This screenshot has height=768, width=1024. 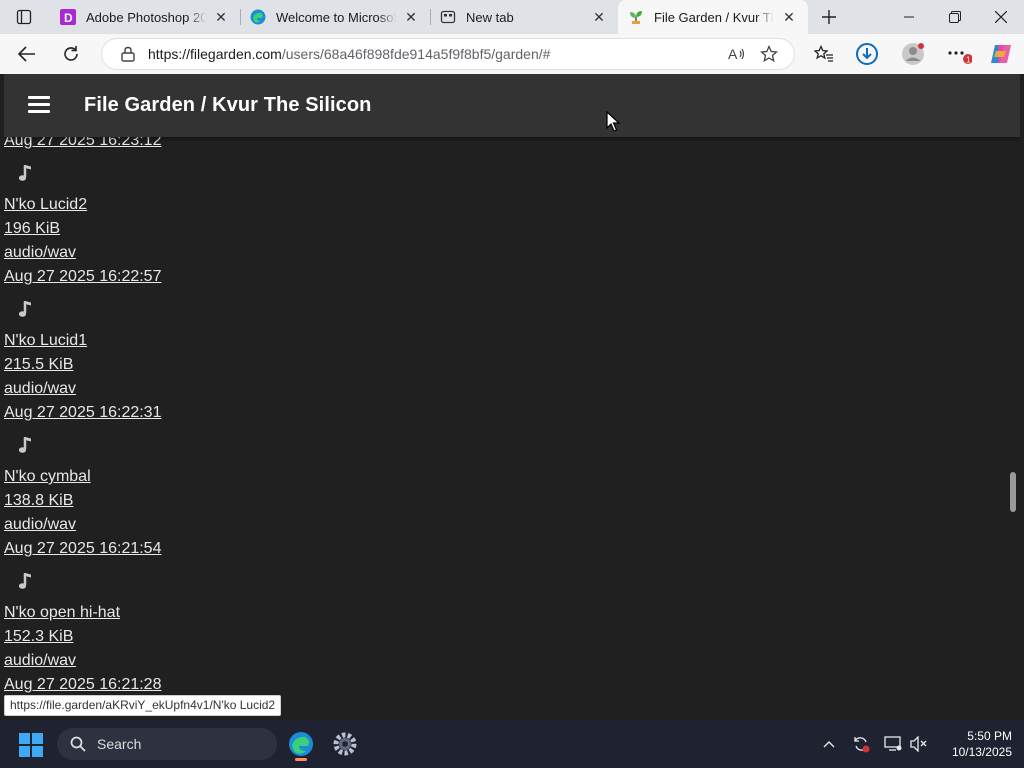 I want to click on tab-actions-button, so click(x=24, y=17).